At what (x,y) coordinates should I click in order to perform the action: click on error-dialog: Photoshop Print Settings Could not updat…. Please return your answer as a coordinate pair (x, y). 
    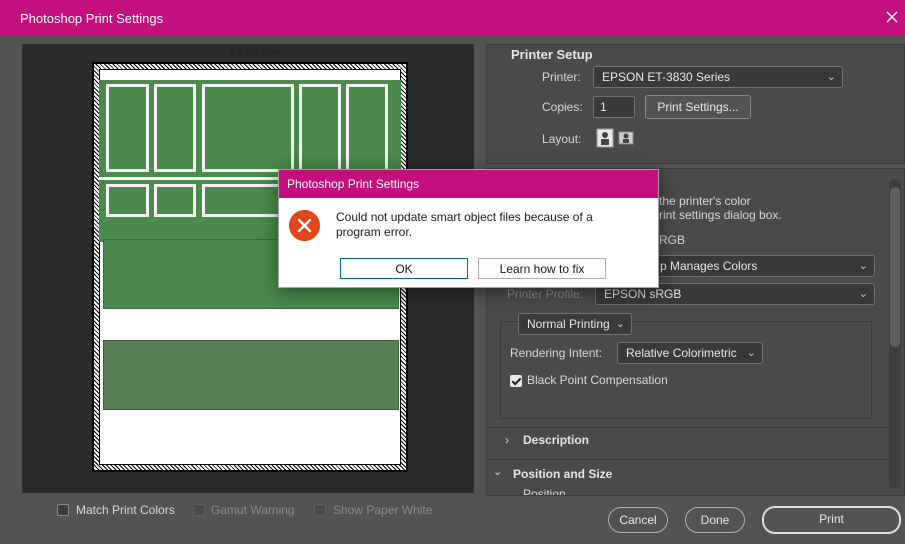
    Looking at the image, I should click on (468, 228).